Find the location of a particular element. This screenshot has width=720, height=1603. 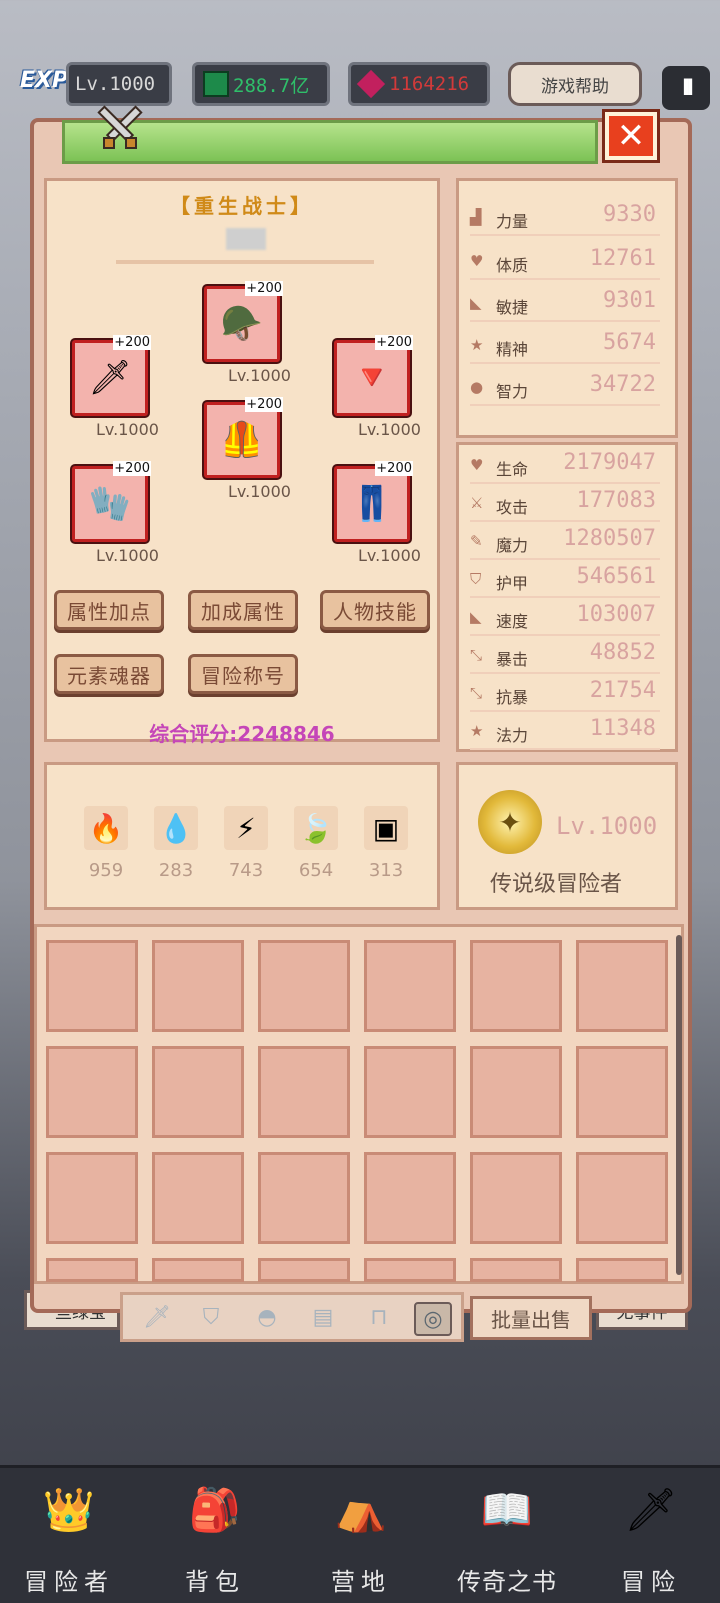

lightning-element-value: 743 is located at coordinates (246, 870).